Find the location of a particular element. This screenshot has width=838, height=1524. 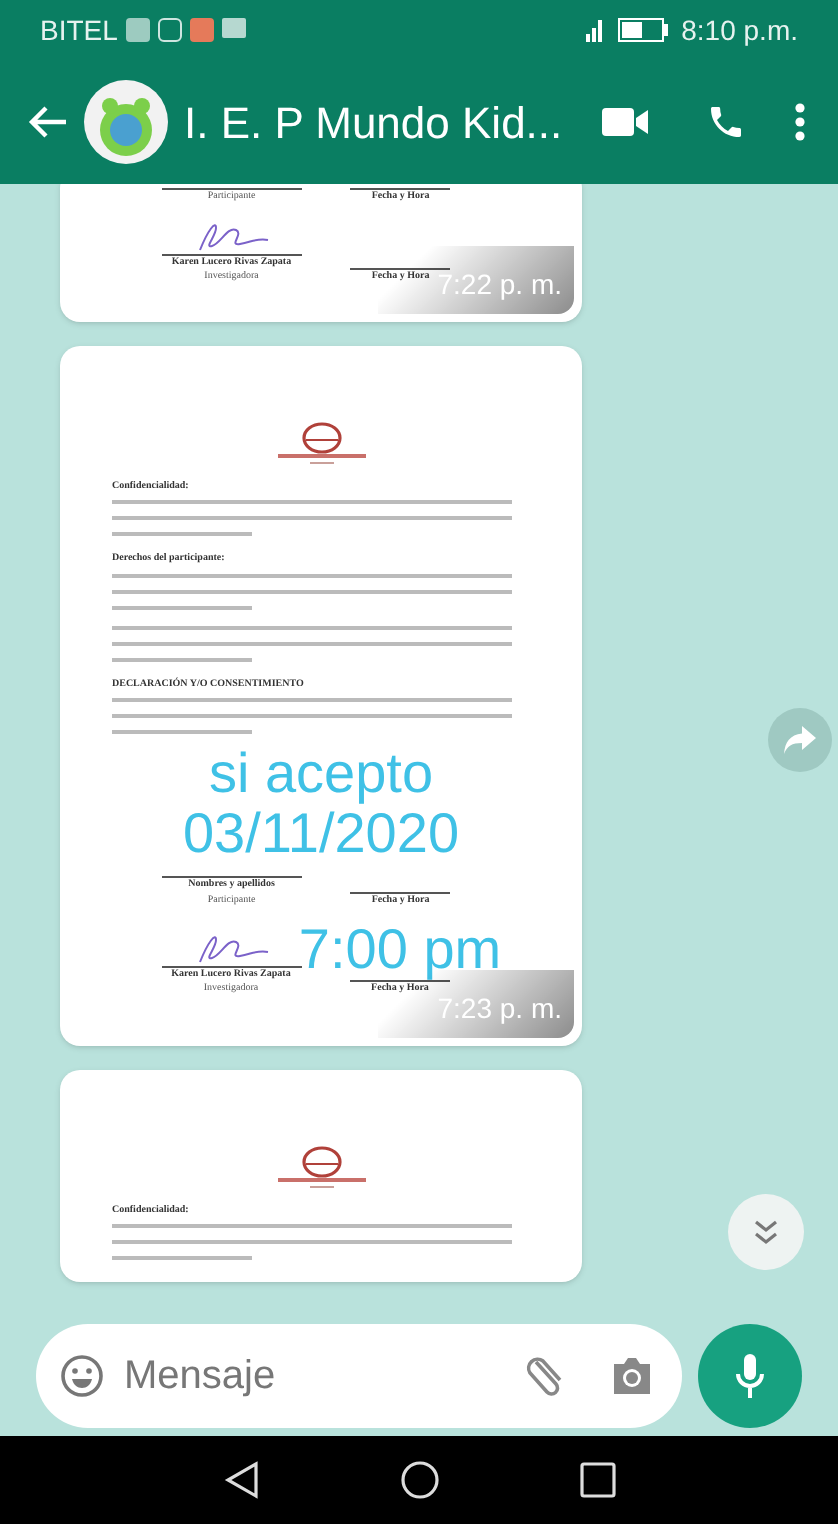

message-time: 7:23 p. m. is located at coordinates (499, 1007).